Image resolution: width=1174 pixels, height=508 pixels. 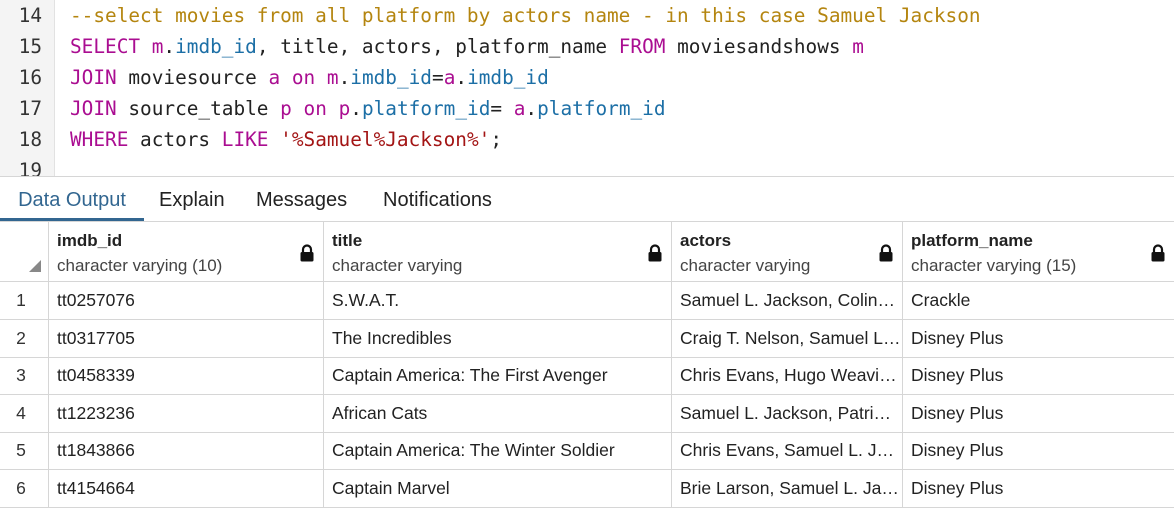 What do you see at coordinates (385, 139) in the screenshot?
I see `sql-string: '%Samuel%Jackson%'` at bounding box center [385, 139].